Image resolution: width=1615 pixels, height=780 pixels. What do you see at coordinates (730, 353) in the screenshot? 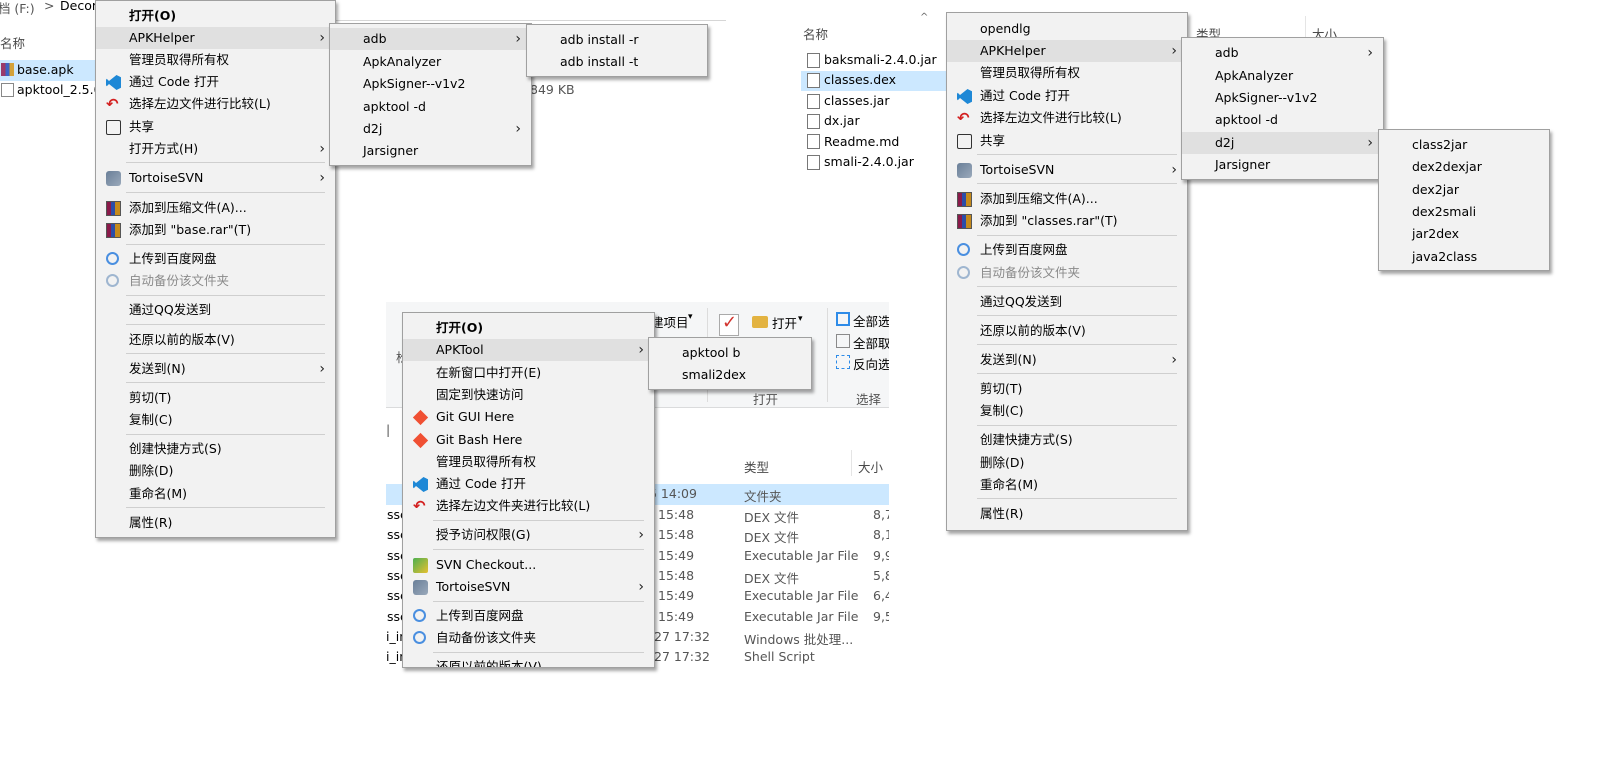
I see `menu-item-apktool-b: apktool b` at bounding box center [730, 353].